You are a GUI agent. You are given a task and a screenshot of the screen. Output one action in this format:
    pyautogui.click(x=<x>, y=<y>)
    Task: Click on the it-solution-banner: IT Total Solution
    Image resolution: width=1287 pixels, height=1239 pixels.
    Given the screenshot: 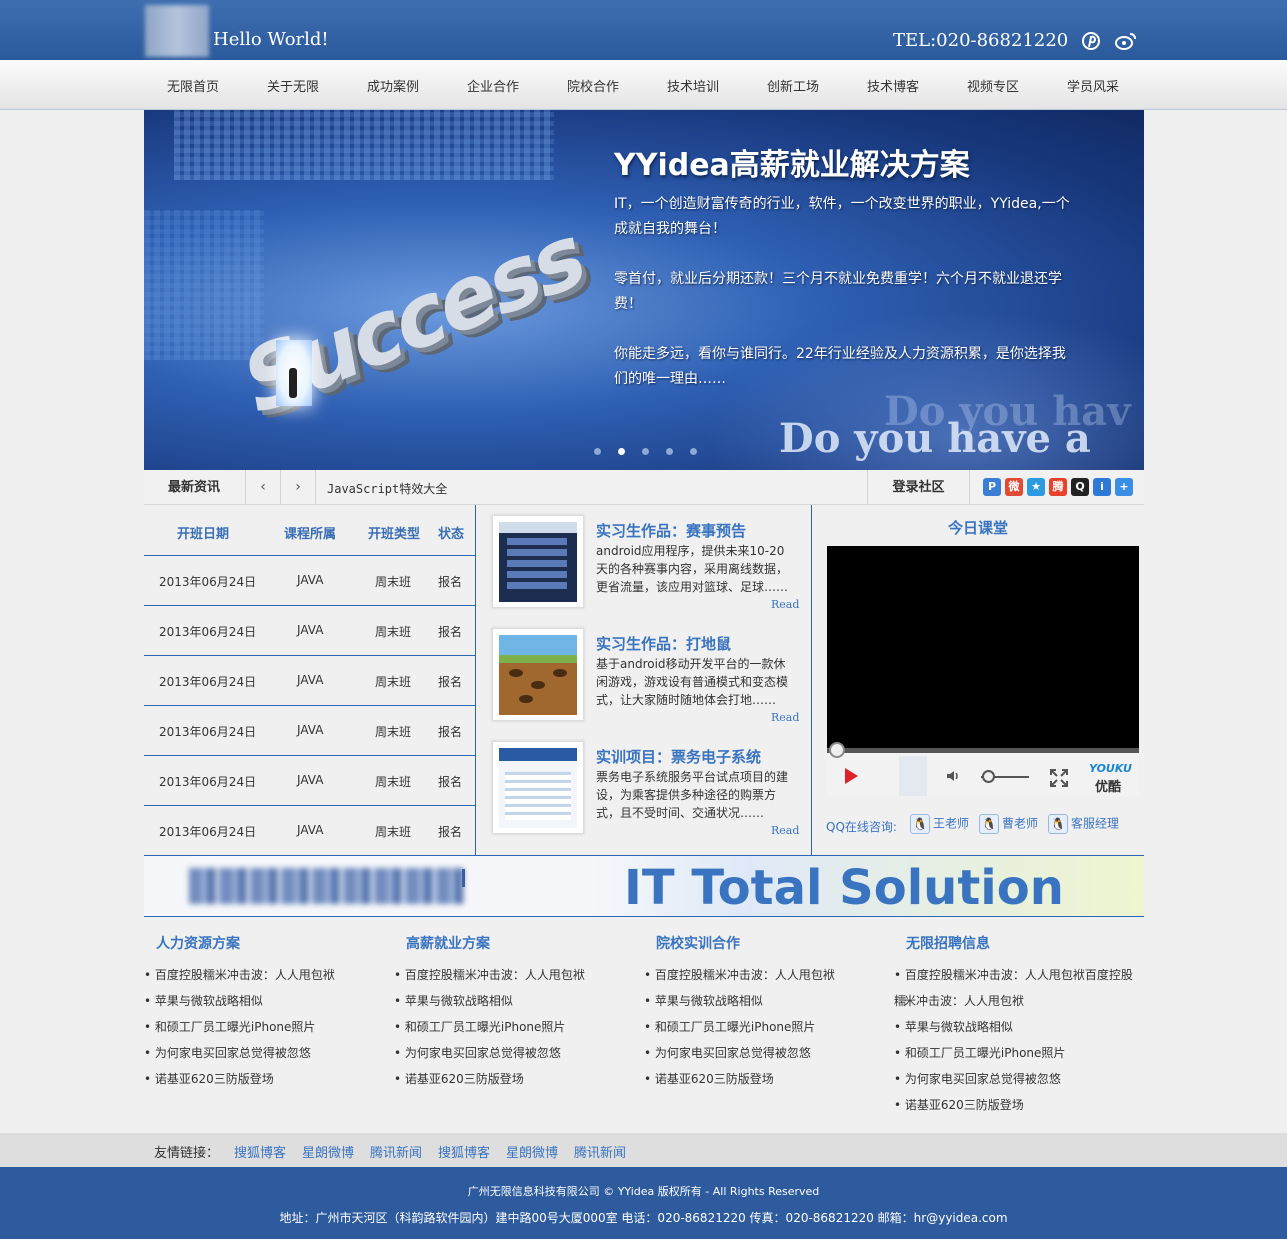 What is the action you would take?
    pyautogui.click(x=644, y=886)
    